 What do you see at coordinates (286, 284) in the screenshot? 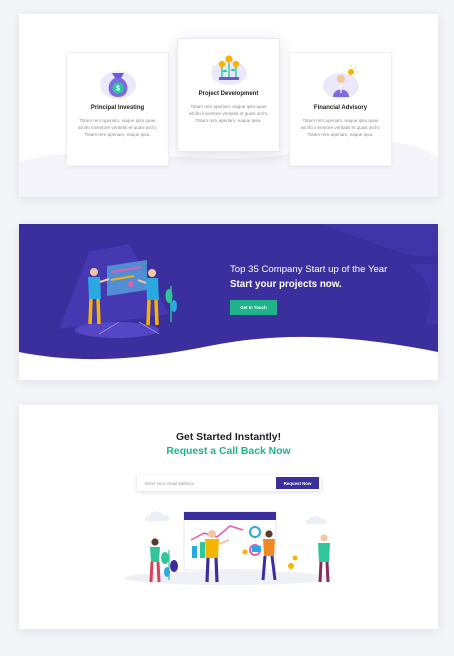
I see `banner-title: Start your projects now.` at bounding box center [286, 284].